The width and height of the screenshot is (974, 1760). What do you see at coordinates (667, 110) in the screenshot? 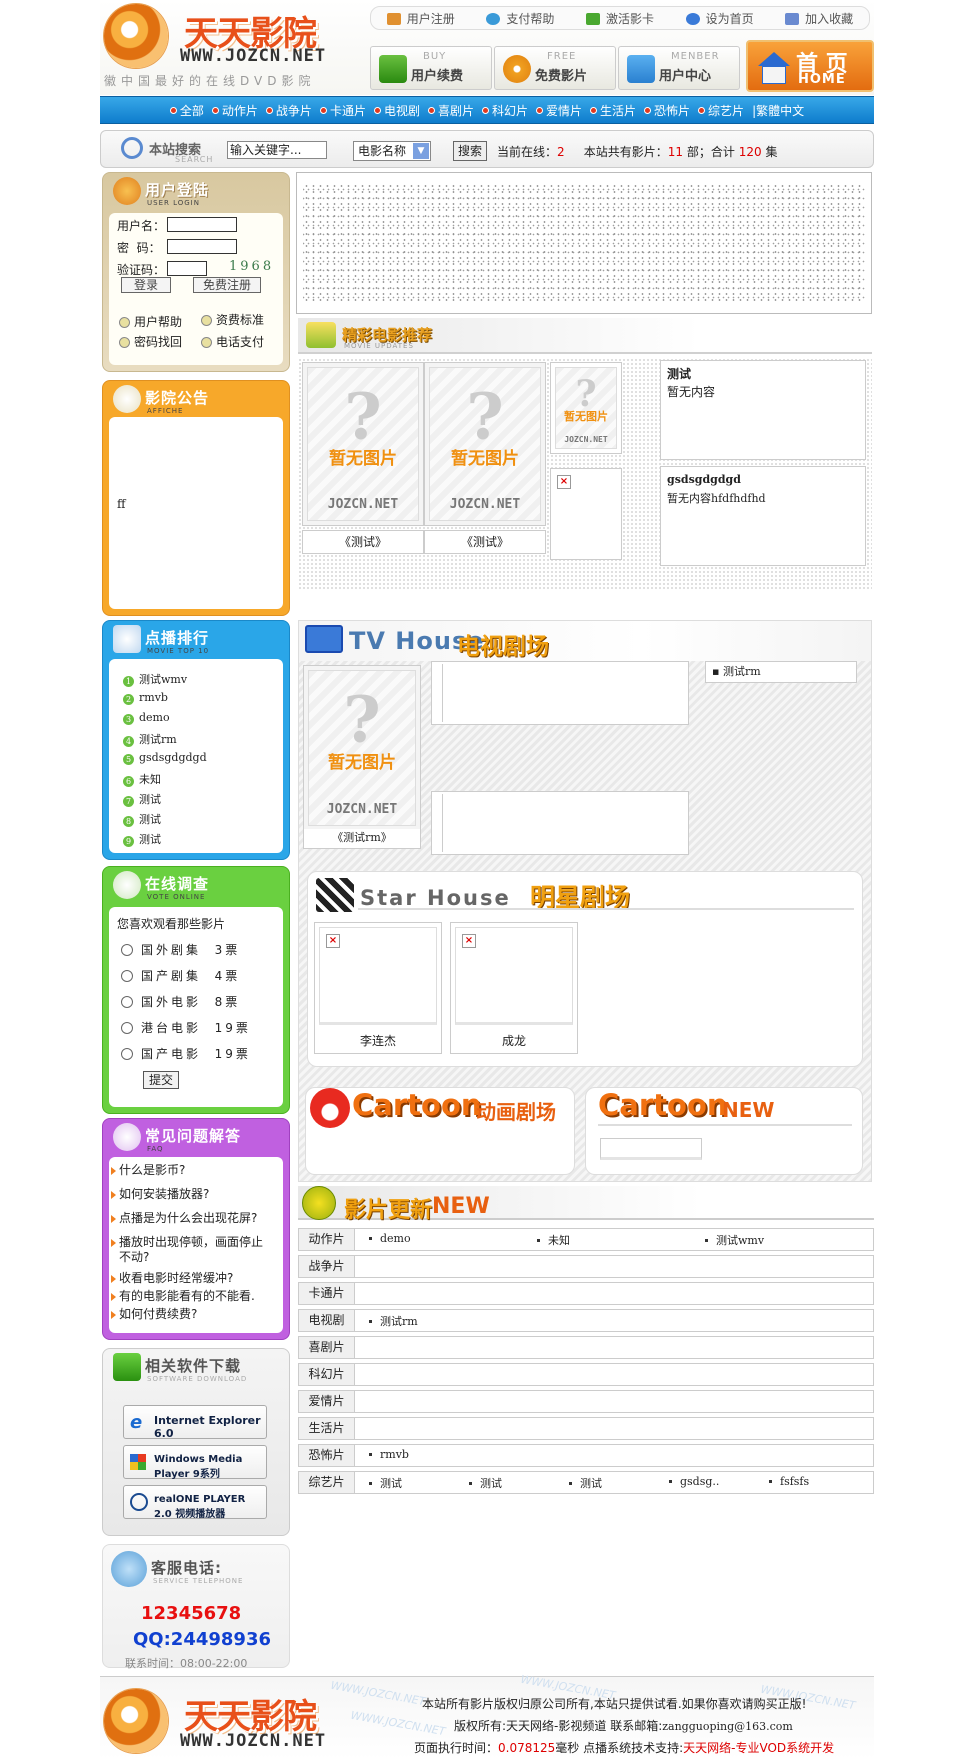
I see `menu-item: 恐怖片` at bounding box center [667, 110].